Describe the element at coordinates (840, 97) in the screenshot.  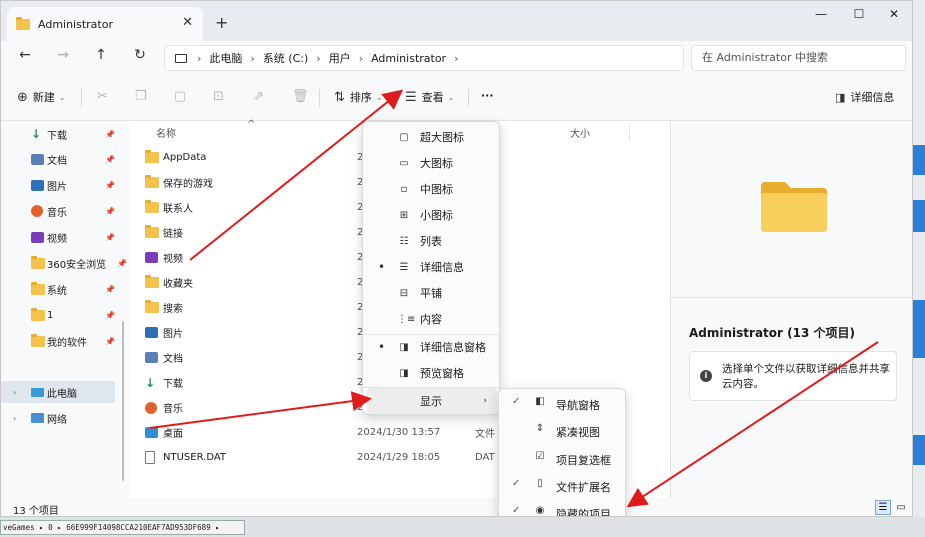
I see `details-pane-icon: ◨` at that location.